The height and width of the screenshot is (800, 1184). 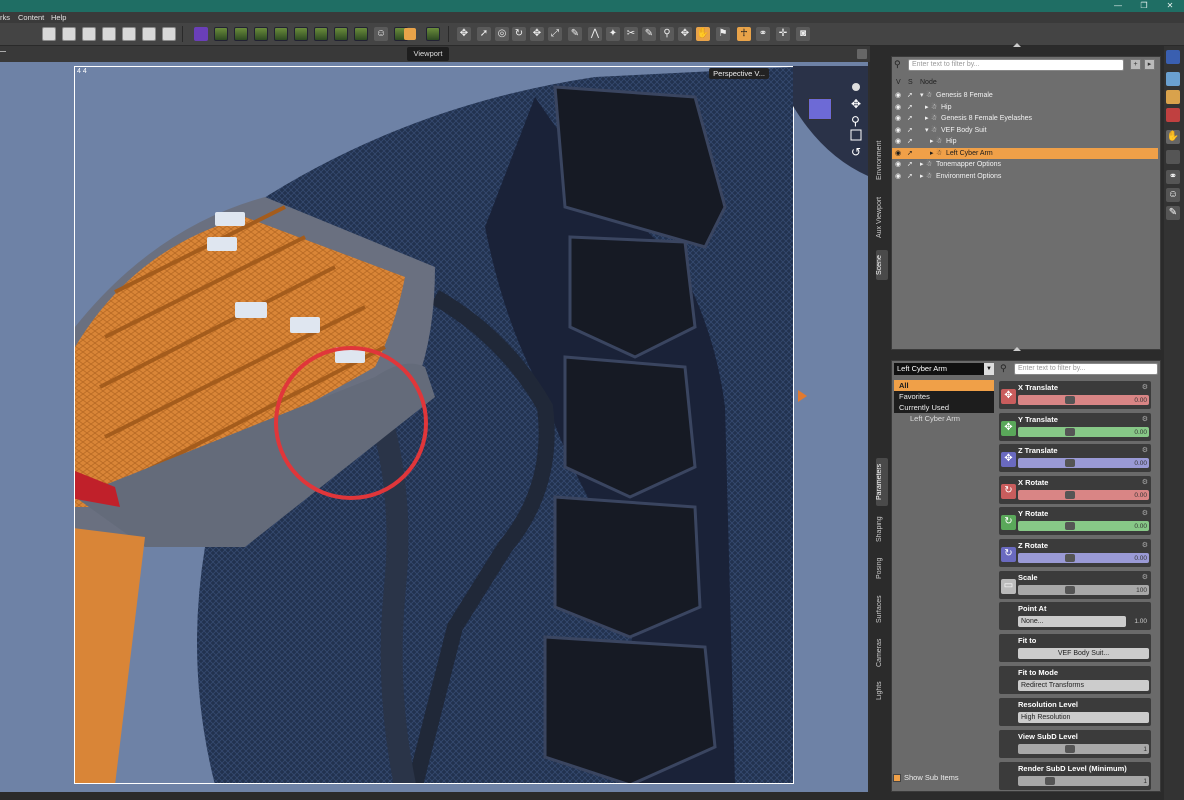 What do you see at coordinates (1025, 95) in the screenshot?
I see `scene-tree-row: ◉ ➚ ▾ ☃ Genesis 8 Female` at bounding box center [1025, 95].